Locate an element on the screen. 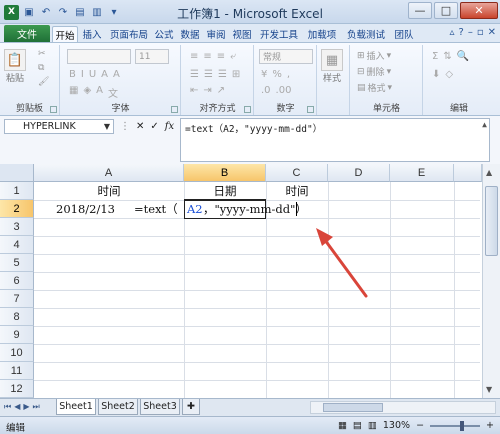 This screenshot has width=500, height=434. row-header-2: 2 is located at coordinates (17, 209).